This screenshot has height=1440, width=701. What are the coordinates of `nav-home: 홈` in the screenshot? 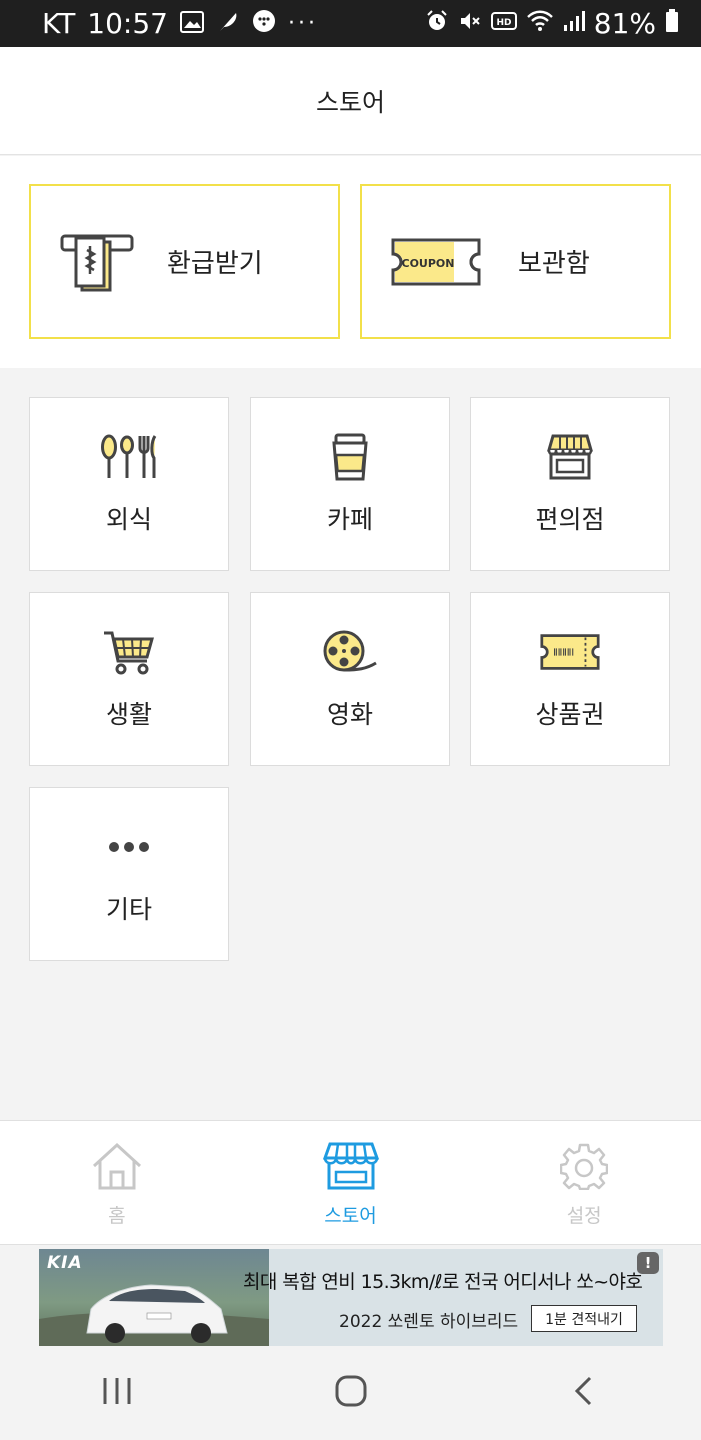 It's located at (117, 1182).